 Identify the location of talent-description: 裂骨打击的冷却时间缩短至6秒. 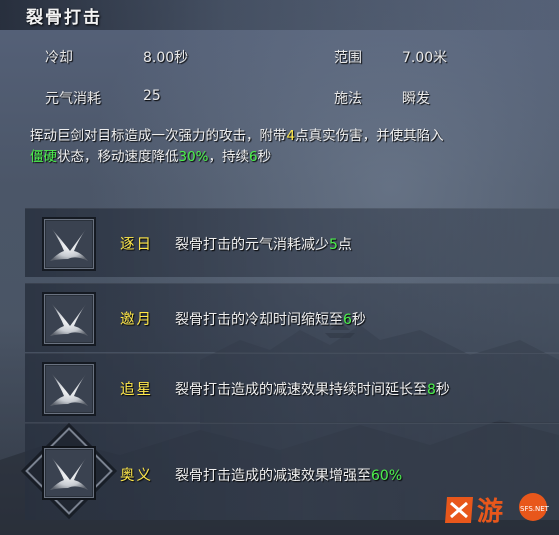
(270, 319).